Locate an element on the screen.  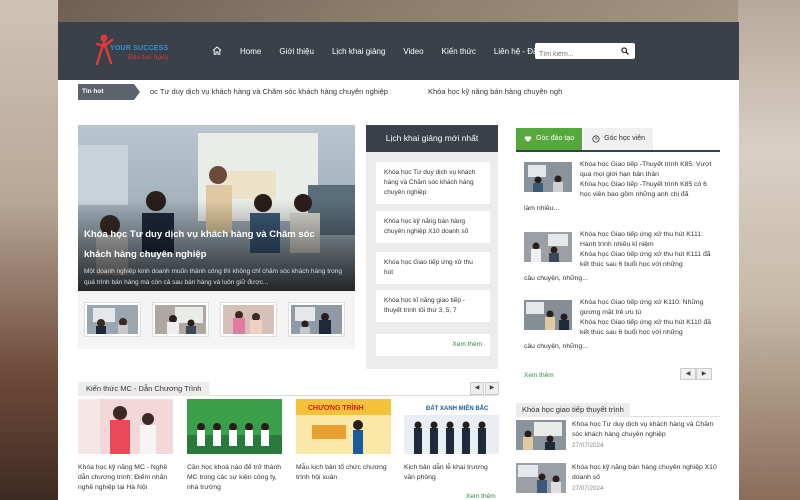
knowledge-caption: Kịch bản dẫn lễ khai trương văn phòng is located at coordinates (446, 472).